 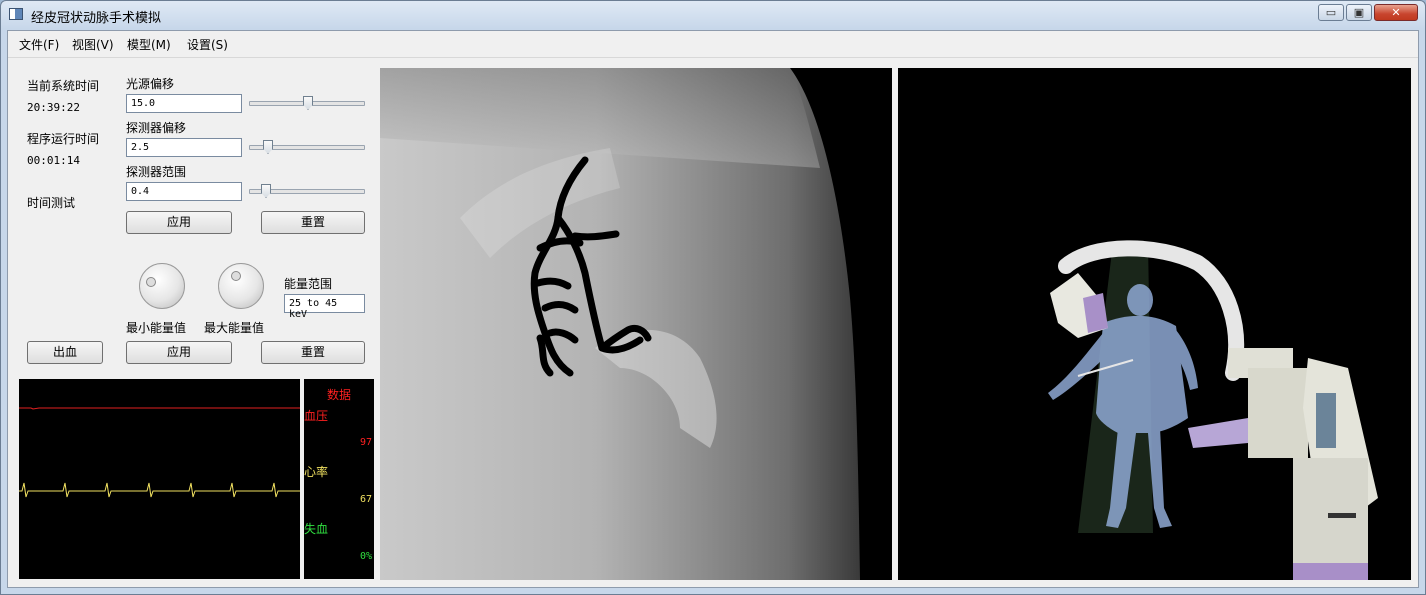 I want to click on menu-file: 文件(F), so click(x=39, y=44).